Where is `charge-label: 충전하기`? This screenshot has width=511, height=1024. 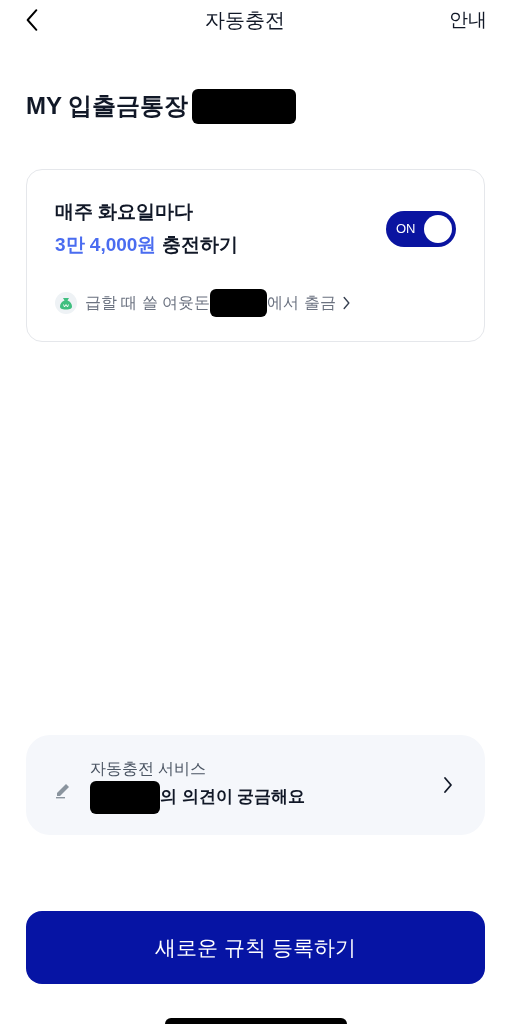 charge-label: 충전하기 is located at coordinates (200, 244).